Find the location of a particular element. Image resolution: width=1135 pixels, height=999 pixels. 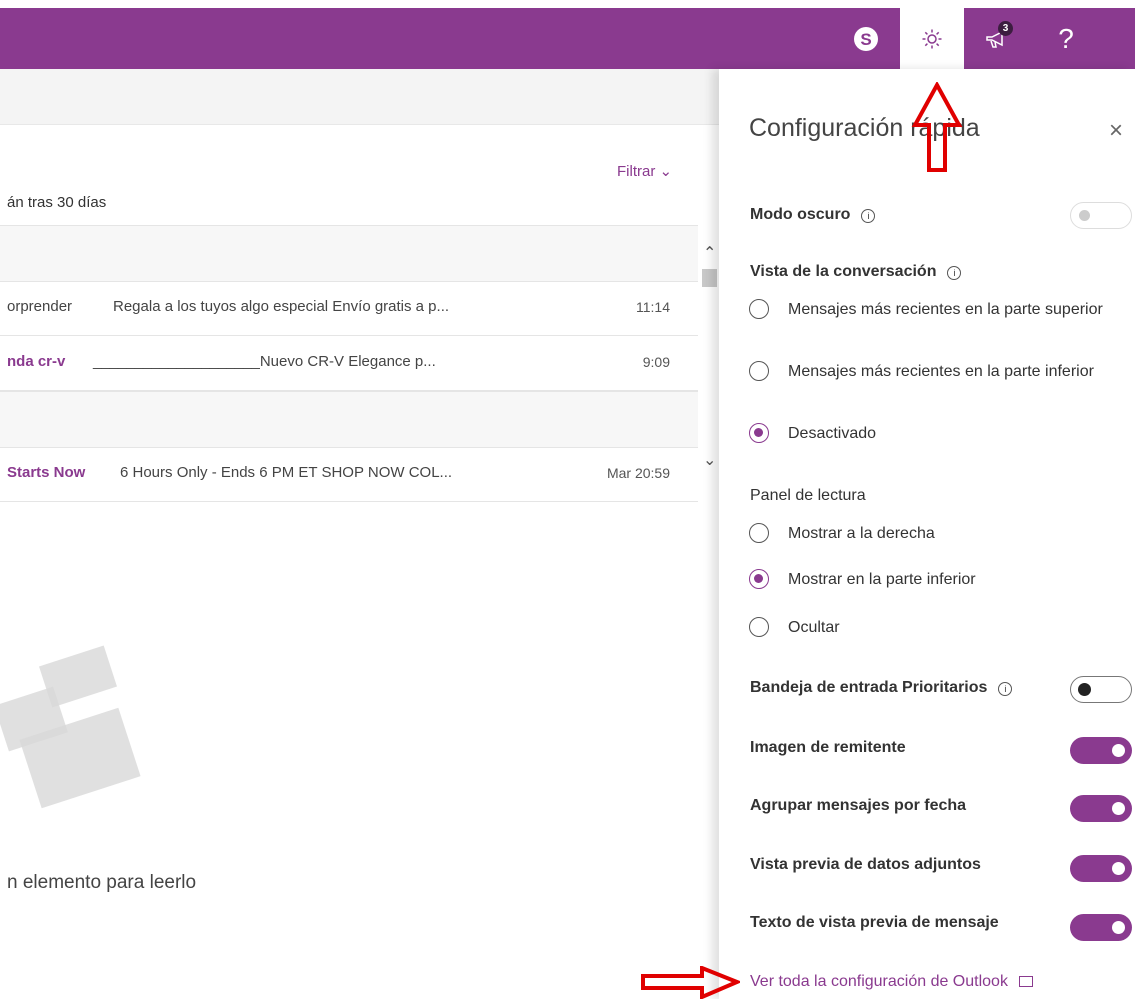

message-preview-label: Texto de vista previa de mensaje is located at coordinates (874, 922).